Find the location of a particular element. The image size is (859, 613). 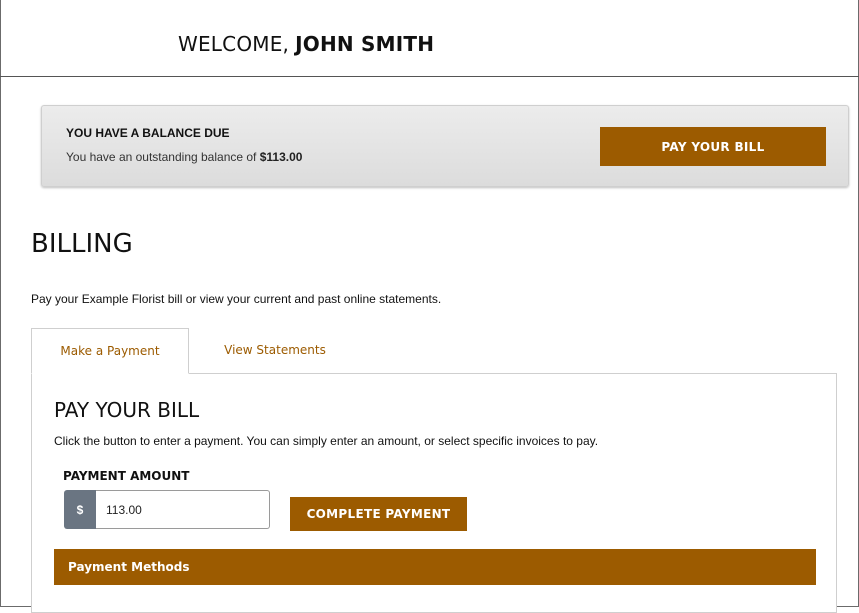

welcome-label: WELCOME, is located at coordinates (234, 44).